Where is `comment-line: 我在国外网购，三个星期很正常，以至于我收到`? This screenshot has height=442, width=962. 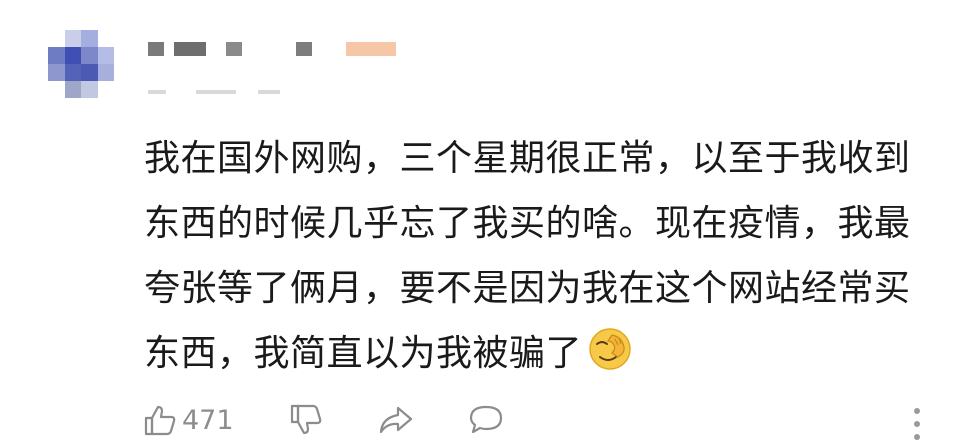
comment-line: 我在国外网购，三个星期很正常，以至于我收到 is located at coordinates (527, 158).